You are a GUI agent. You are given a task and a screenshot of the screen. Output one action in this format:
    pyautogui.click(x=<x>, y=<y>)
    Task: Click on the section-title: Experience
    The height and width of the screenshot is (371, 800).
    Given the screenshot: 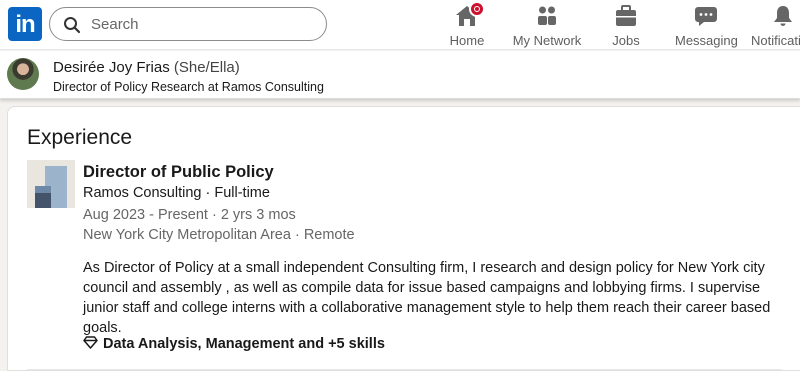 What is the action you would take?
    pyautogui.click(x=80, y=137)
    